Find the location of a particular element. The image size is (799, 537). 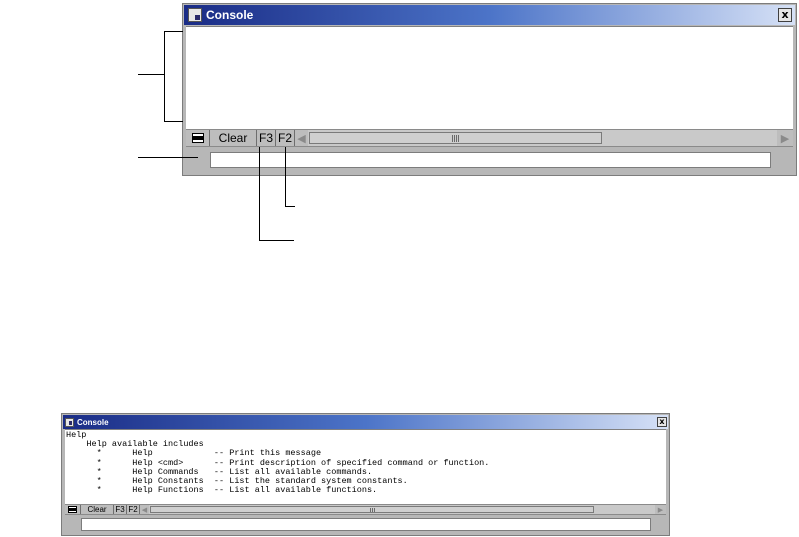

callout-bracket-top is located at coordinates (173, 31).